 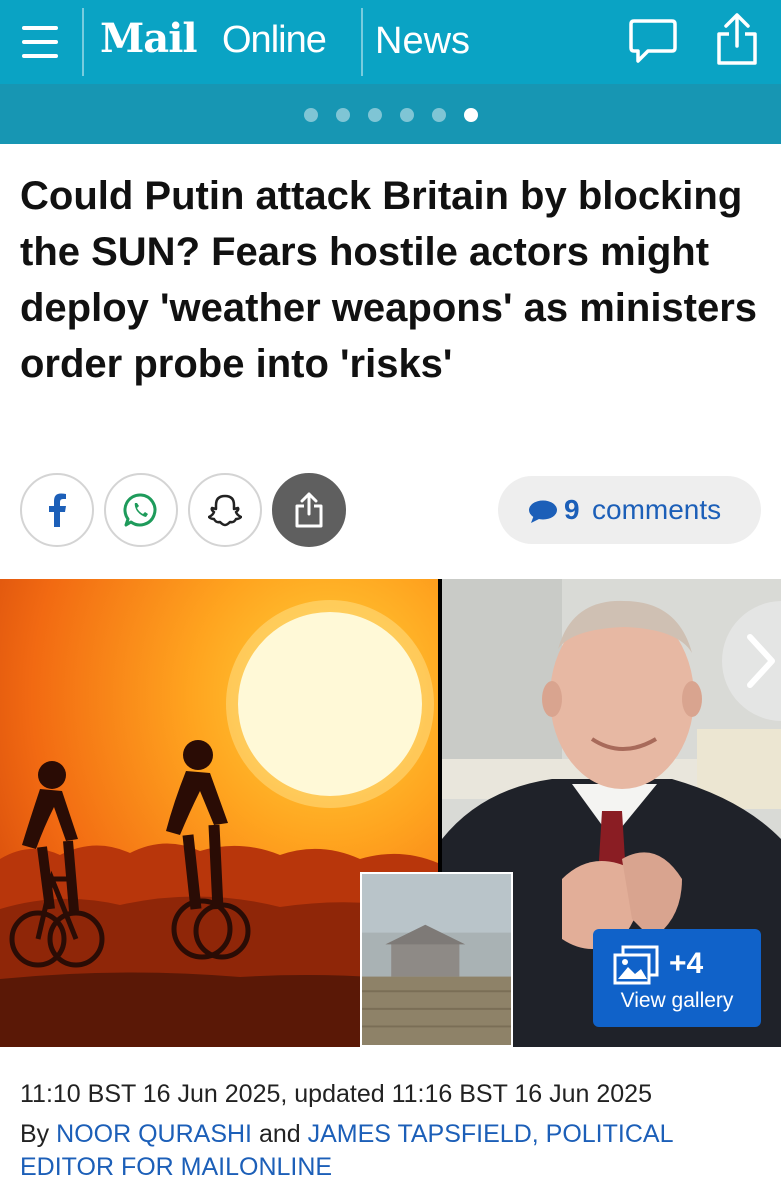 I want to click on more-share-button, so click(x=309, y=510).